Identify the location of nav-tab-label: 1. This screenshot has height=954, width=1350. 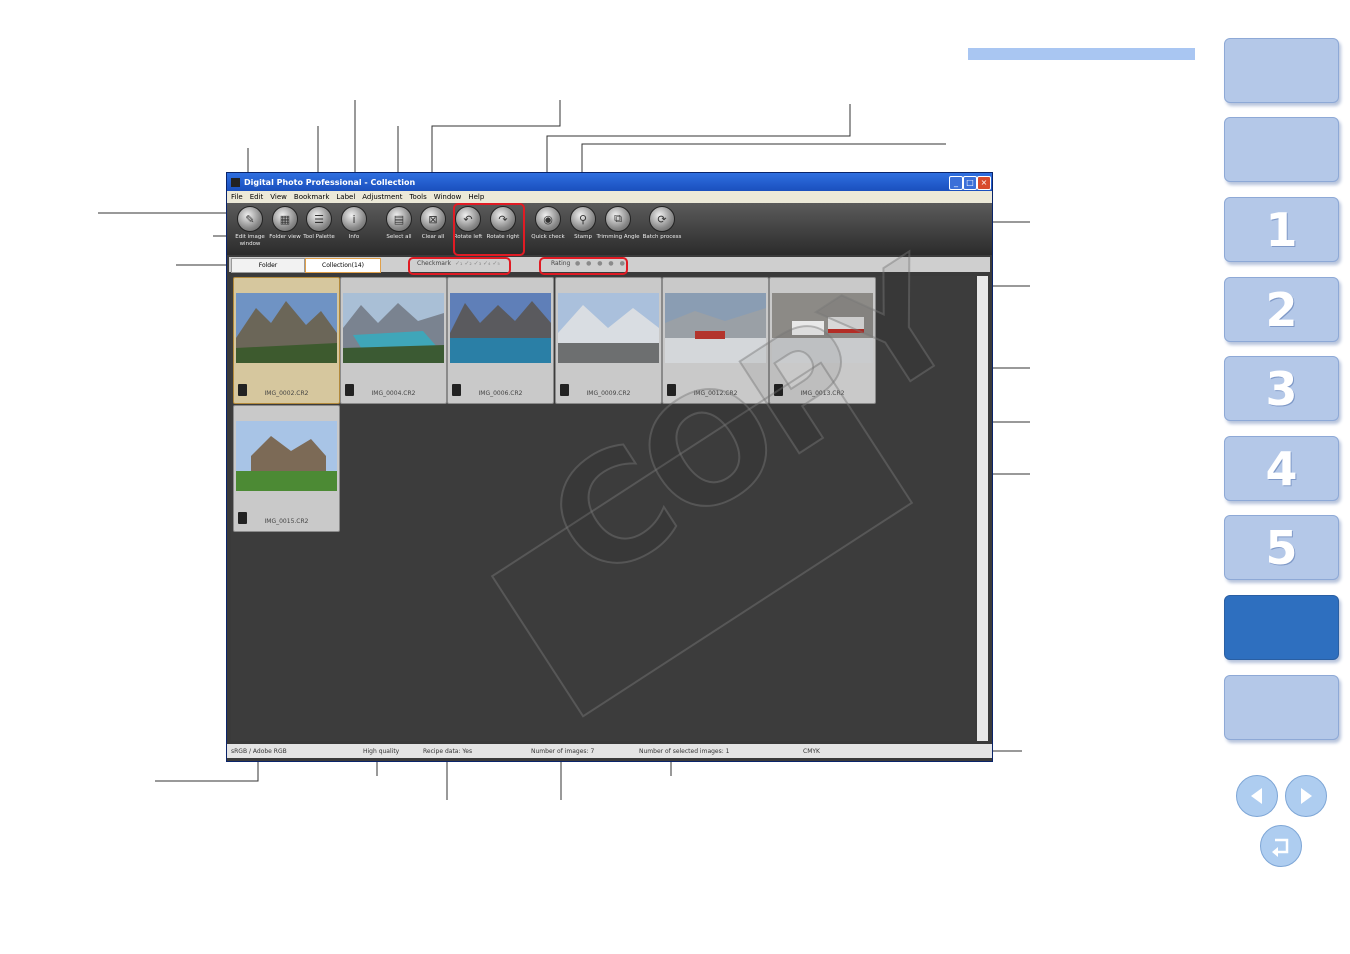
(1281, 229).